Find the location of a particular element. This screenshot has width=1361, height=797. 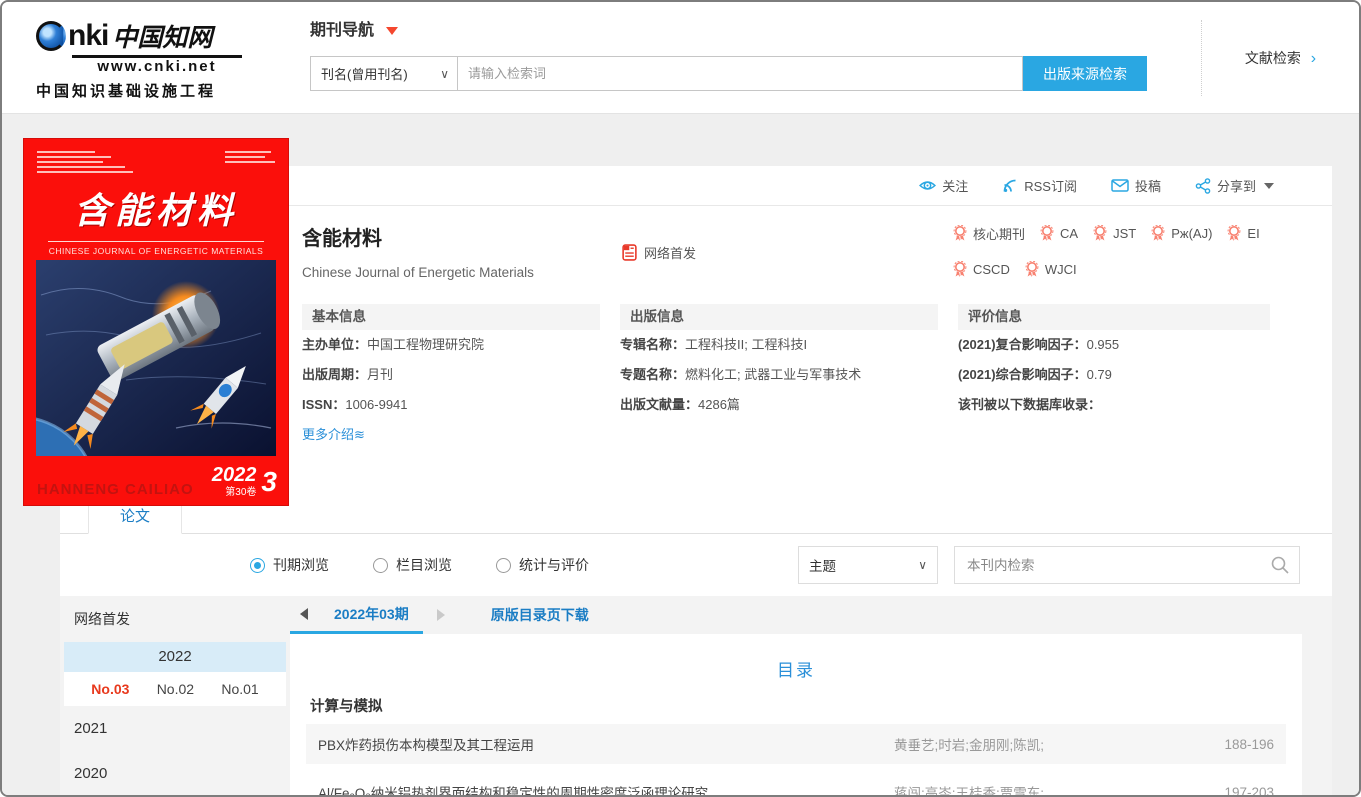

year-2022: 2022 is located at coordinates (175, 657).